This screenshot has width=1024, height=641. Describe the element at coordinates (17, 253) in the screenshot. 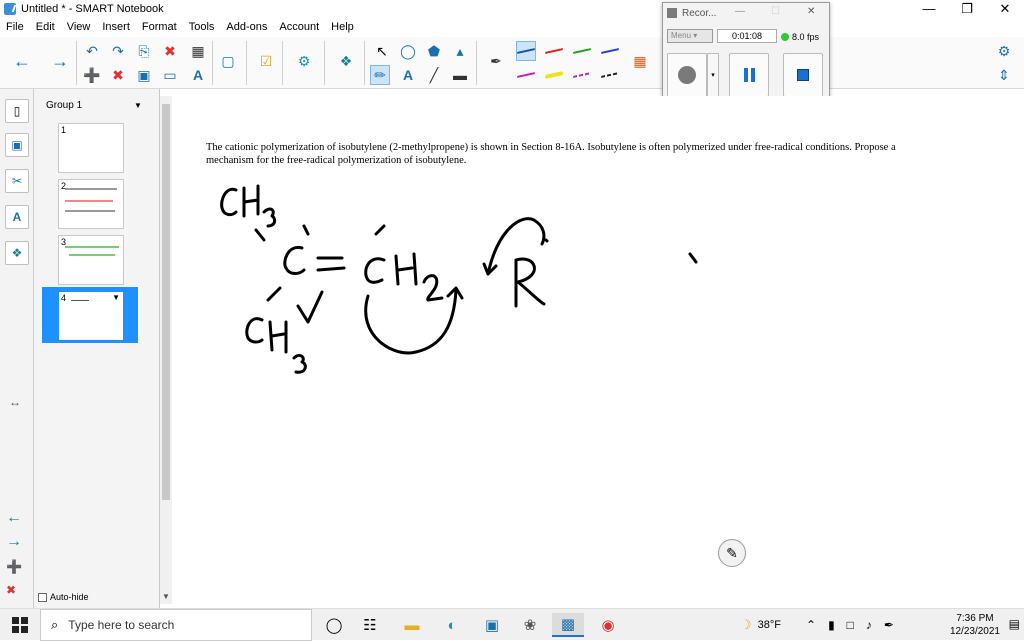

I see `add-ons-tab: ❖` at that location.